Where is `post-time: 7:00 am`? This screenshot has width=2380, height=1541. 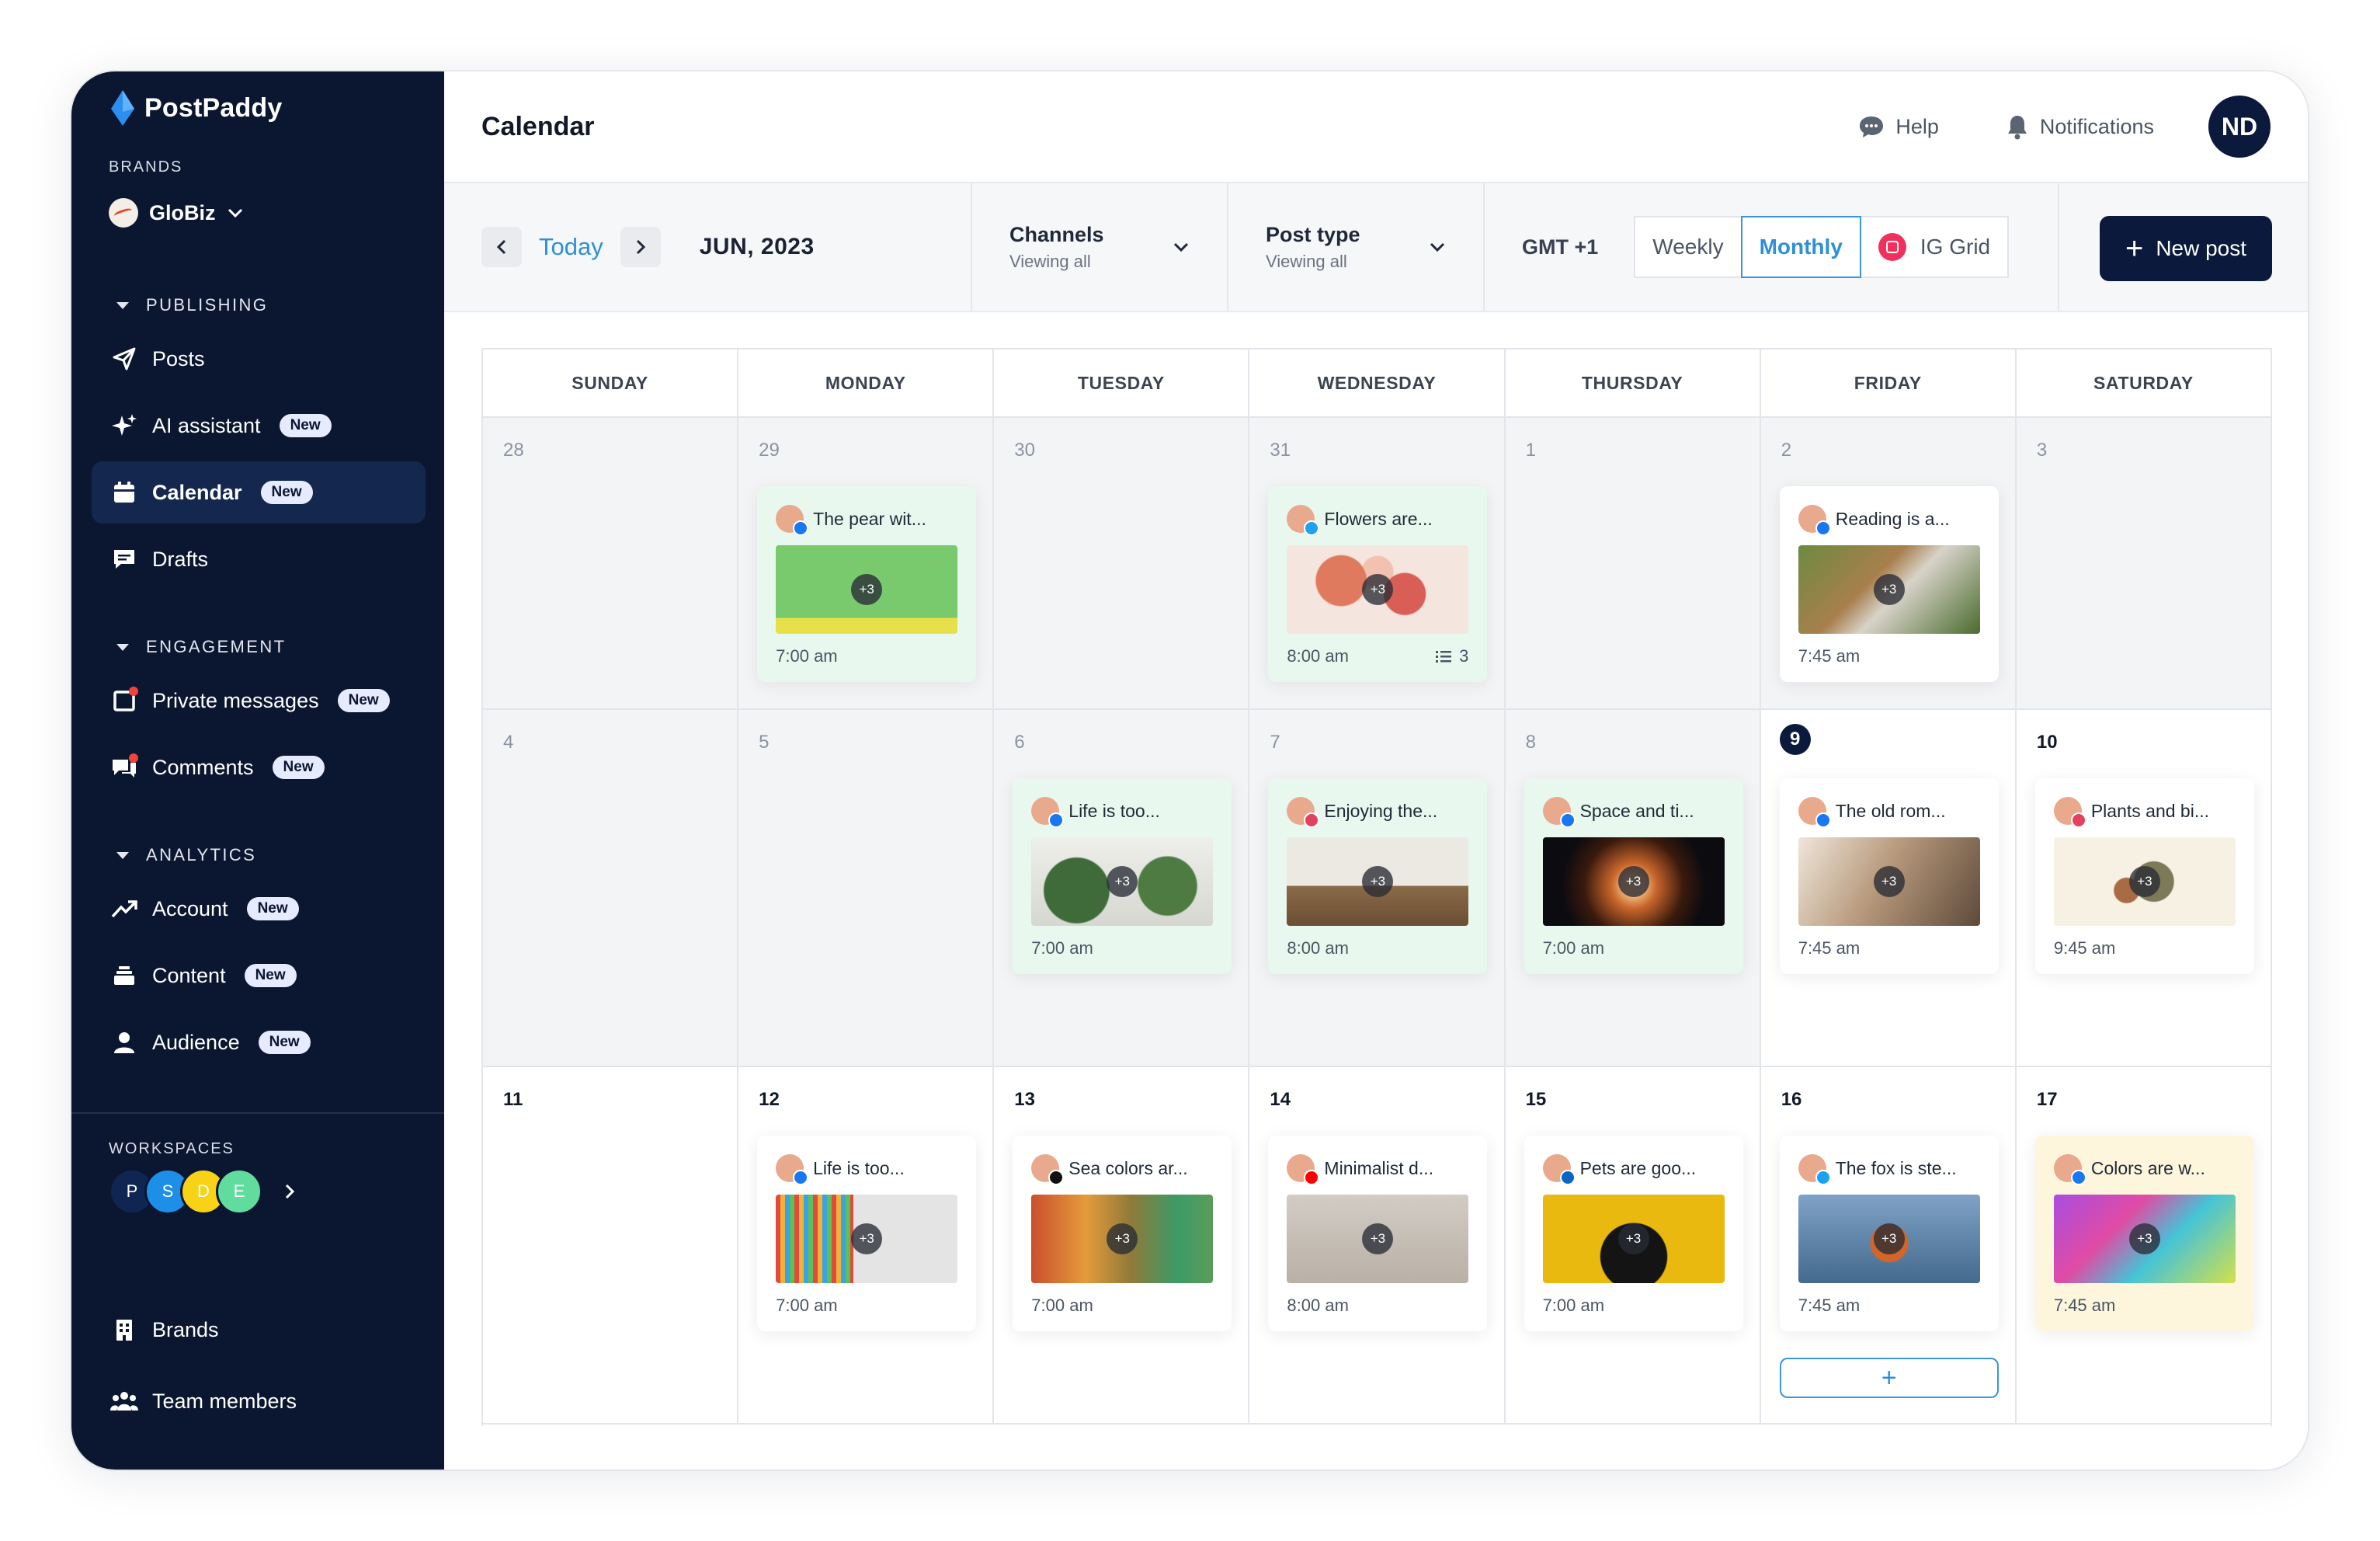 post-time: 7:00 am is located at coordinates (1062, 1305).